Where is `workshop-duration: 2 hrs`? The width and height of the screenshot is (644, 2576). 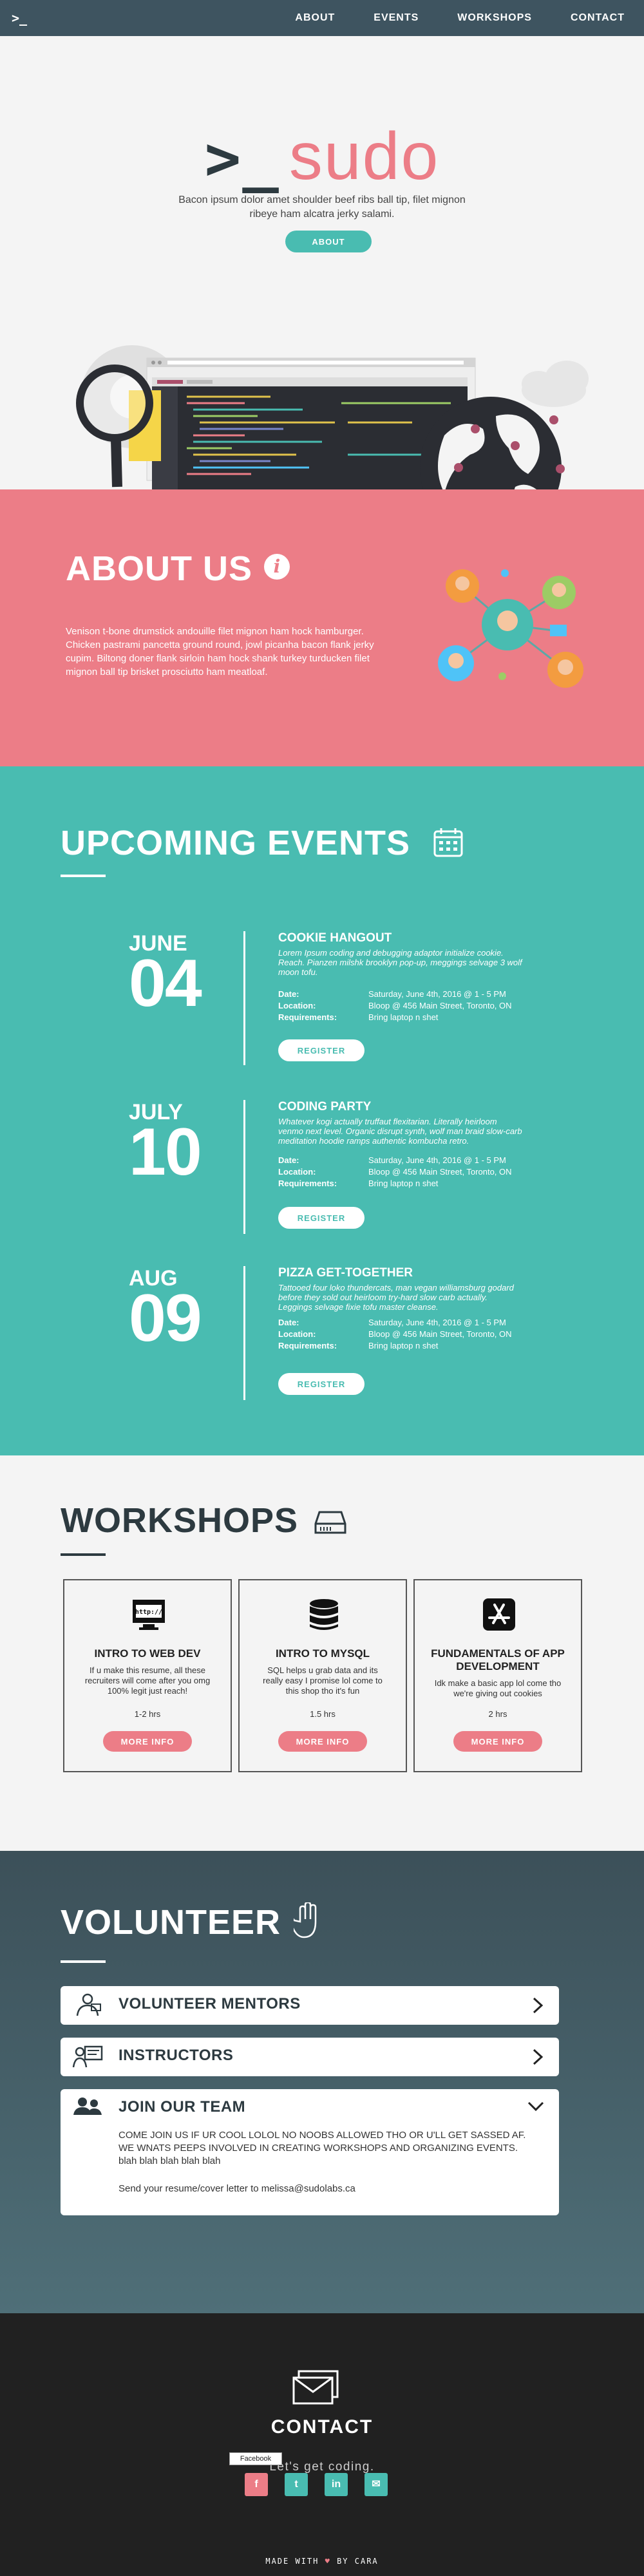
workshop-duration: 2 hrs is located at coordinates (497, 1714).